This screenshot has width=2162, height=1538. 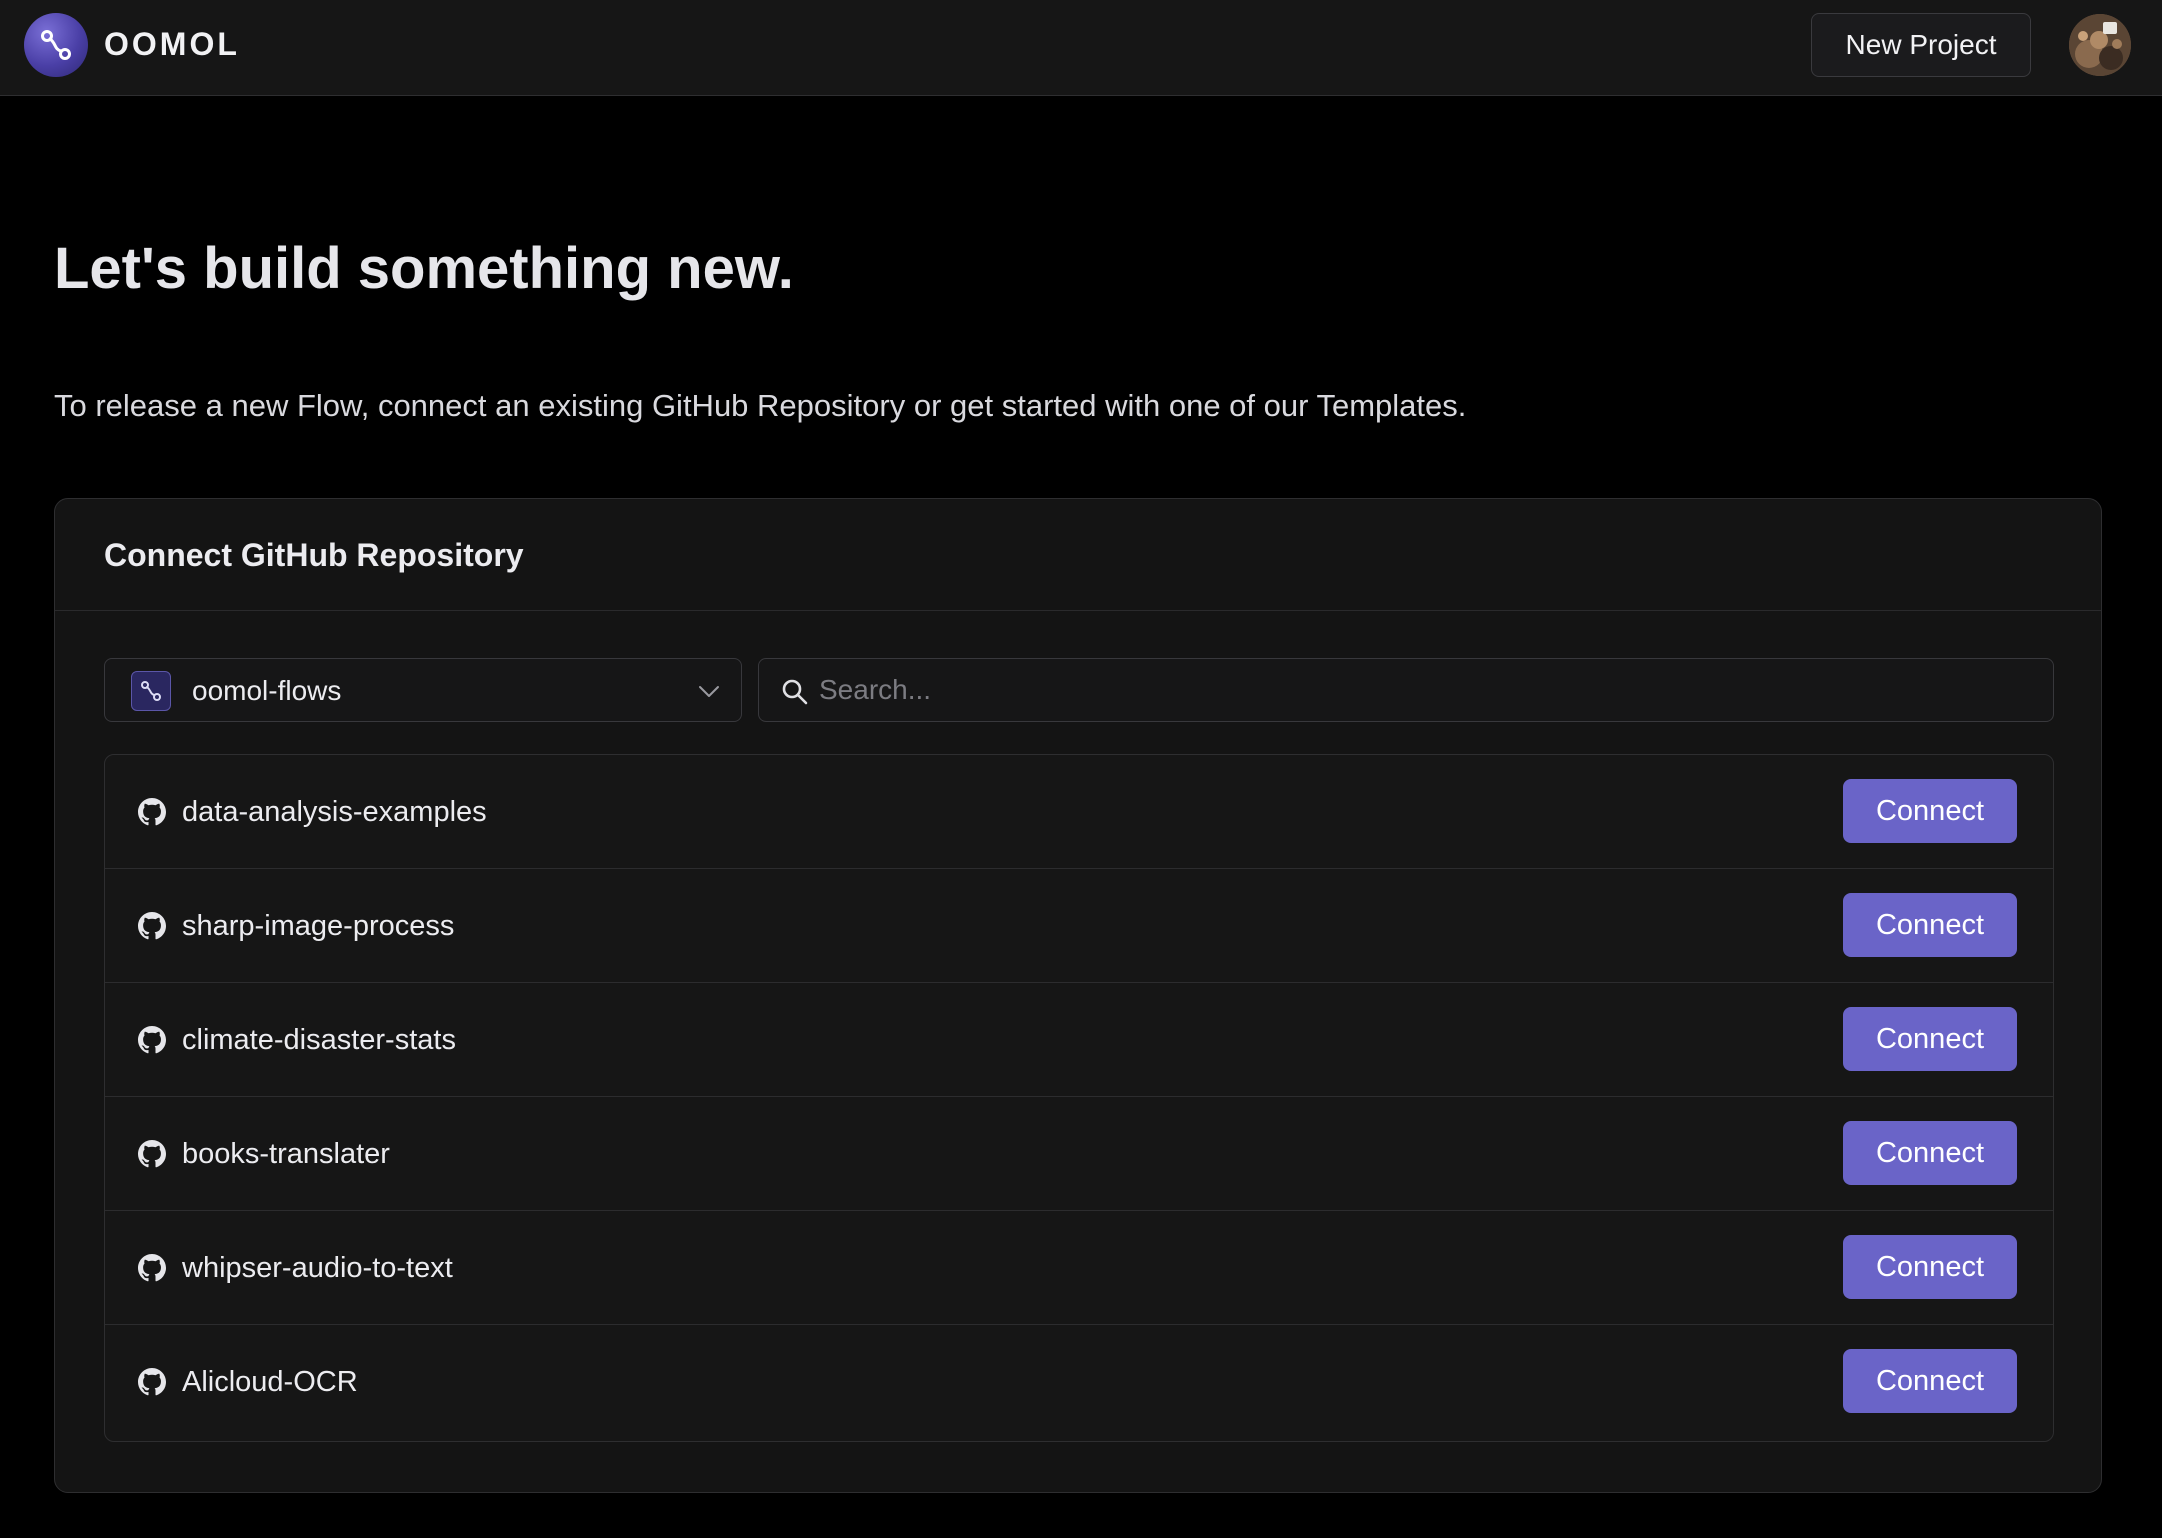 What do you see at coordinates (314, 555) in the screenshot?
I see `card-title: Connect GitHub Repository` at bounding box center [314, 555].